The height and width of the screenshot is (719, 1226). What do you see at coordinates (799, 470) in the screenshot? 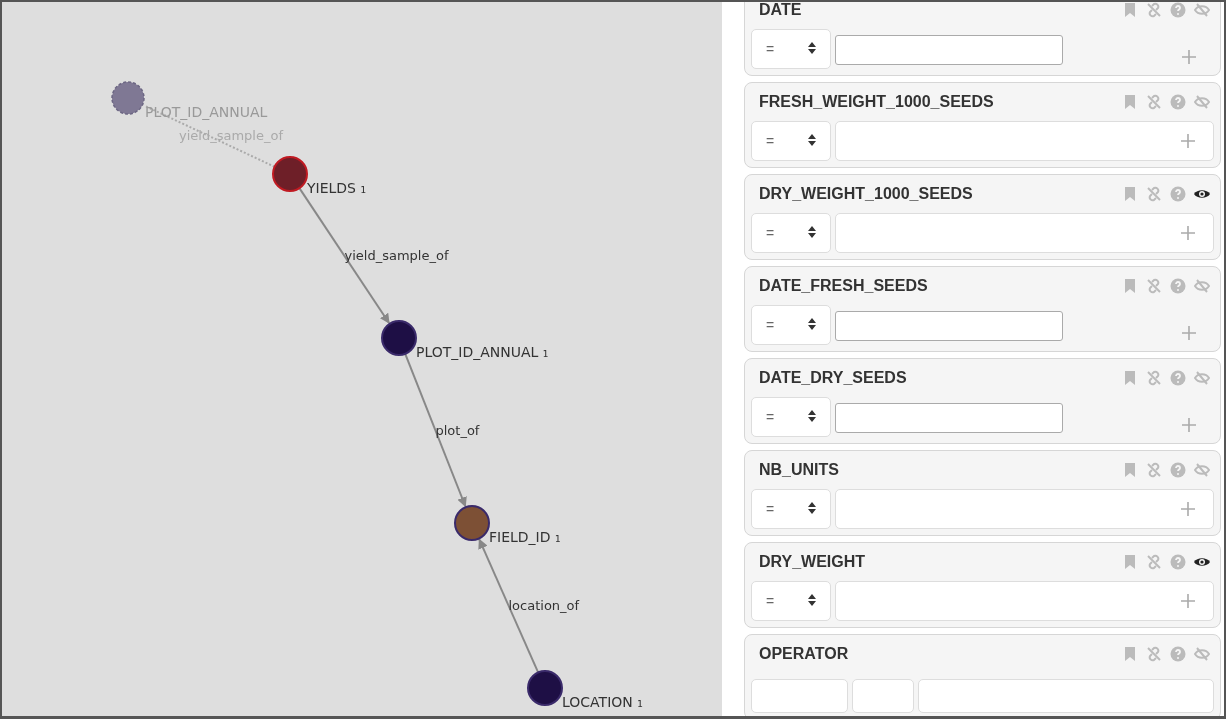
I see `field-name: NB_UNITS` at bounding box center [799, 470].